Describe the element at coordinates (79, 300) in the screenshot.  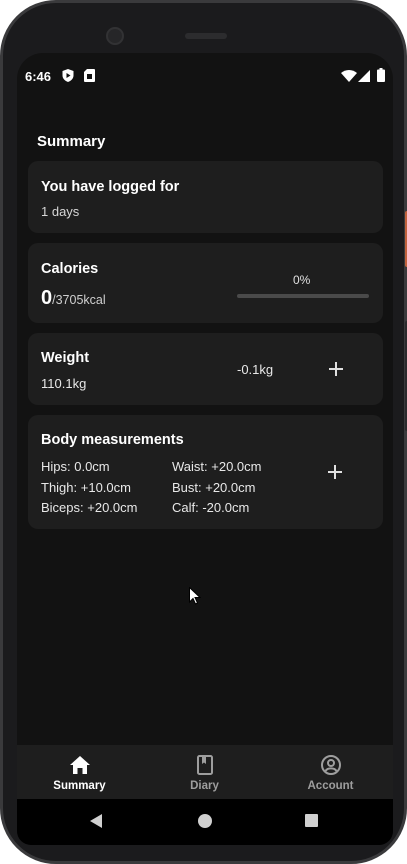
I see `calories-goal: /3705kcal` at that location.